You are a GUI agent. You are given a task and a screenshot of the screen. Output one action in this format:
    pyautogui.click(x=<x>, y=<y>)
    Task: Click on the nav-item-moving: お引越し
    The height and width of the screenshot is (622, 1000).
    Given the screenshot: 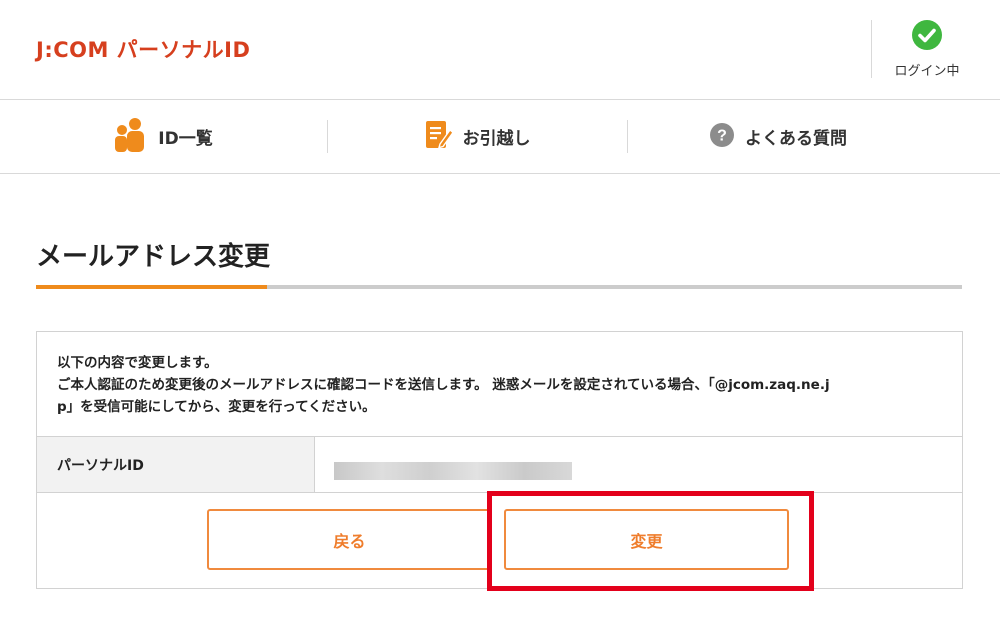 What is the action you would take?
    pyautogui.click(x=477, y=136)
    